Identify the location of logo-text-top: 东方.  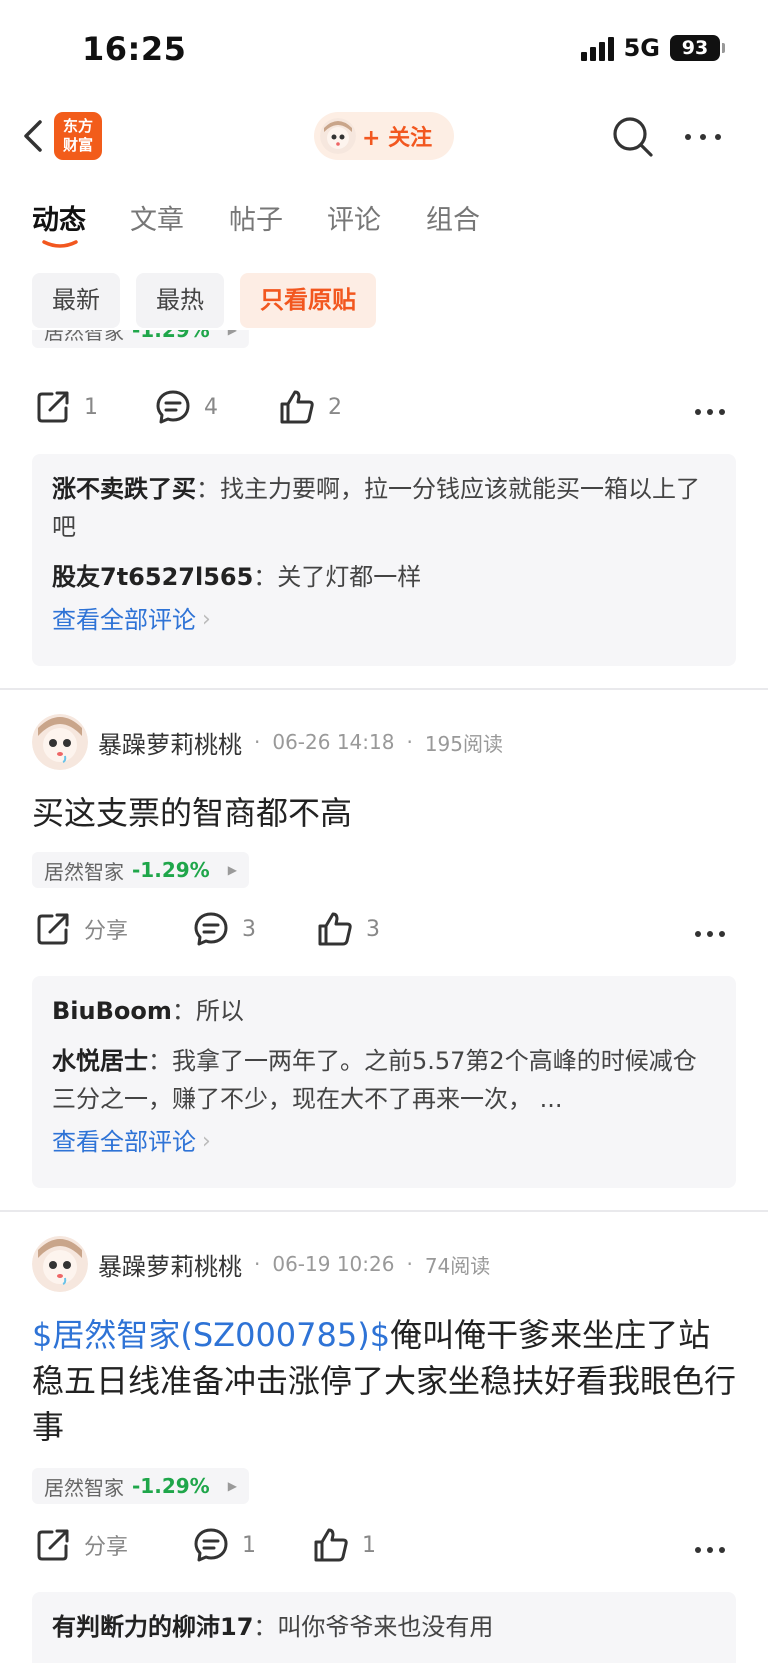
(77, 126).